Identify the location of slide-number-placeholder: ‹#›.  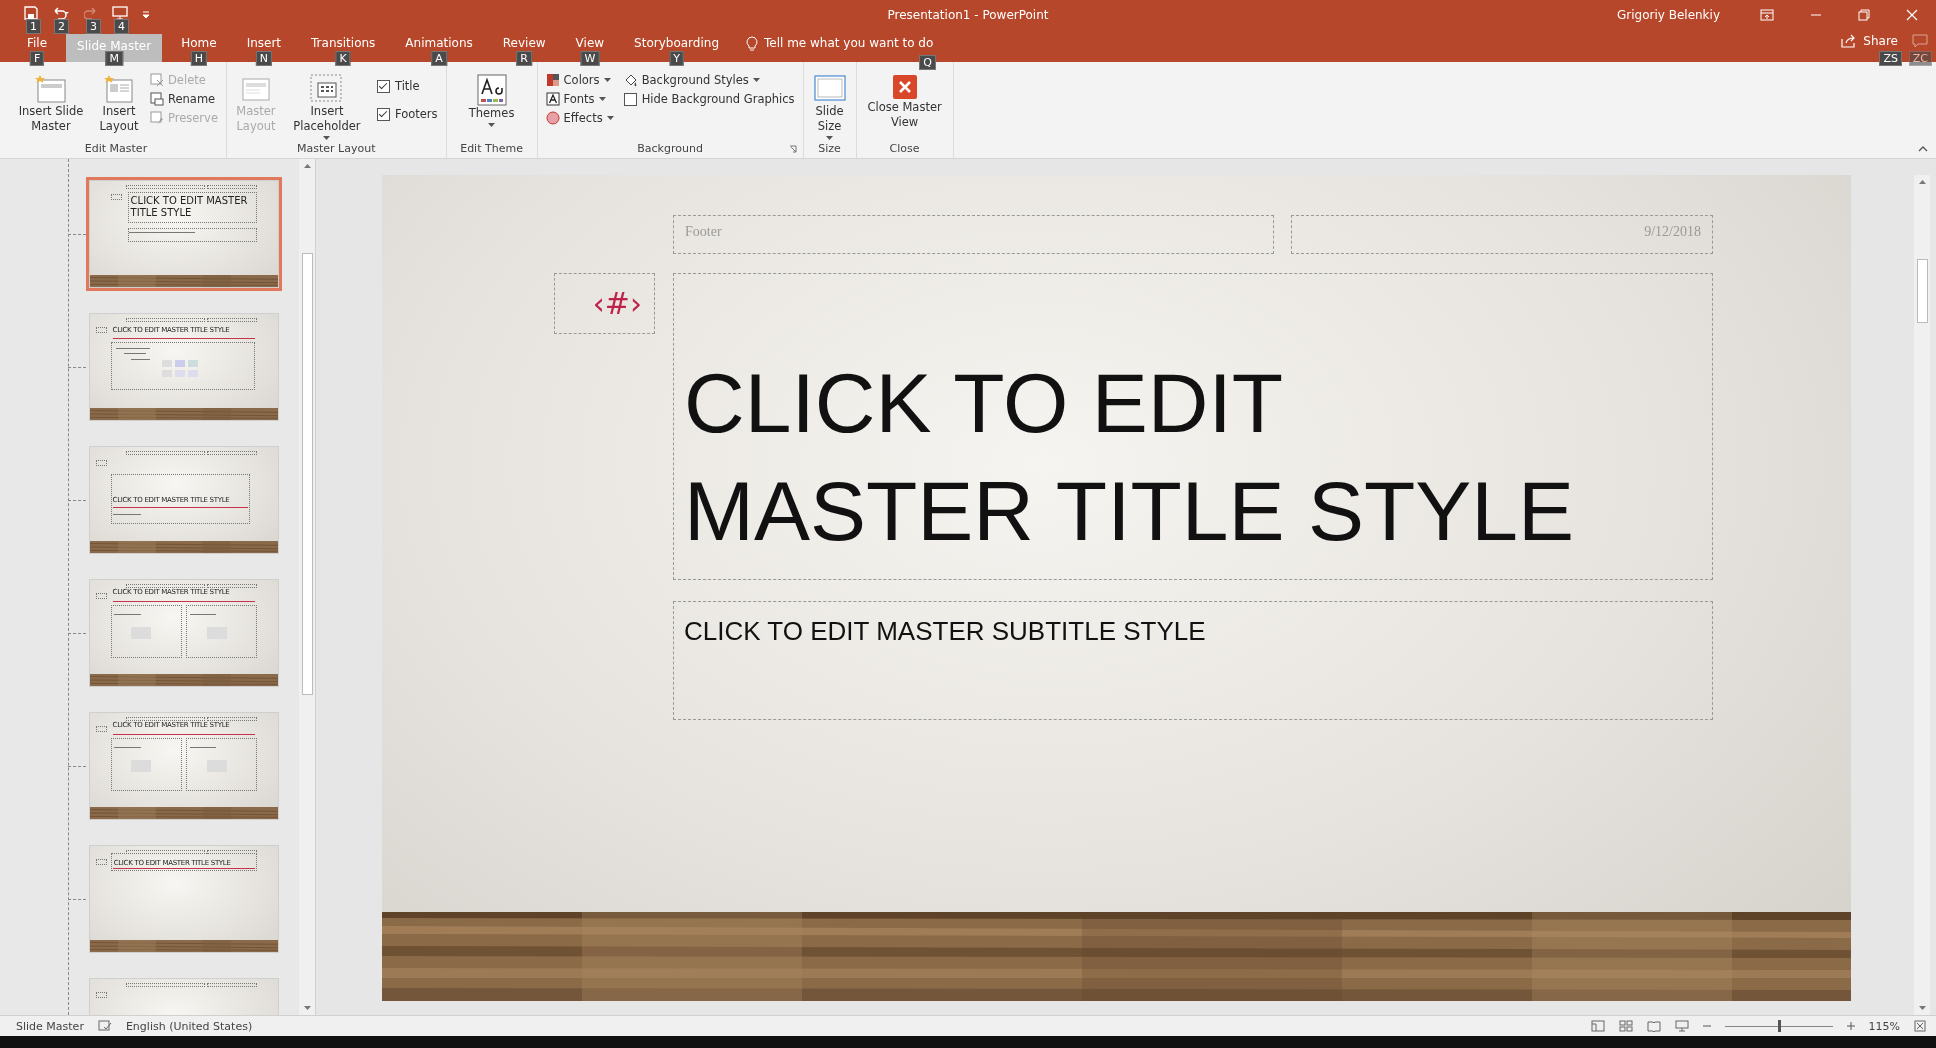
(604, 303).